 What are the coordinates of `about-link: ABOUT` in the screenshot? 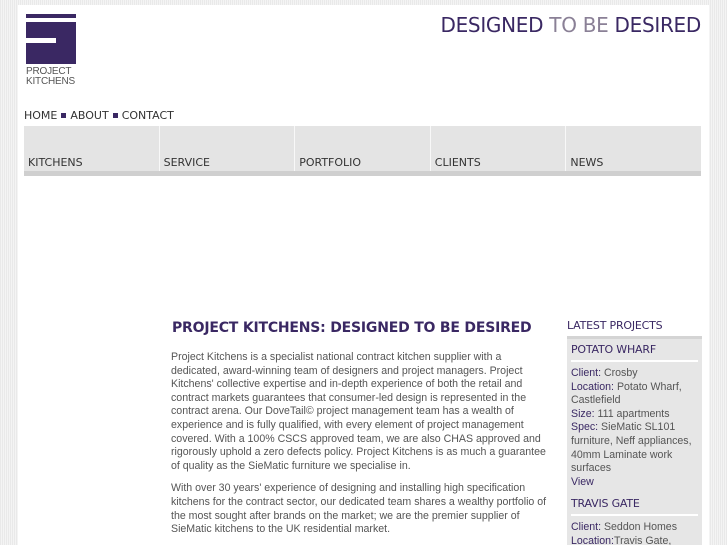 It's located at (89, 115).